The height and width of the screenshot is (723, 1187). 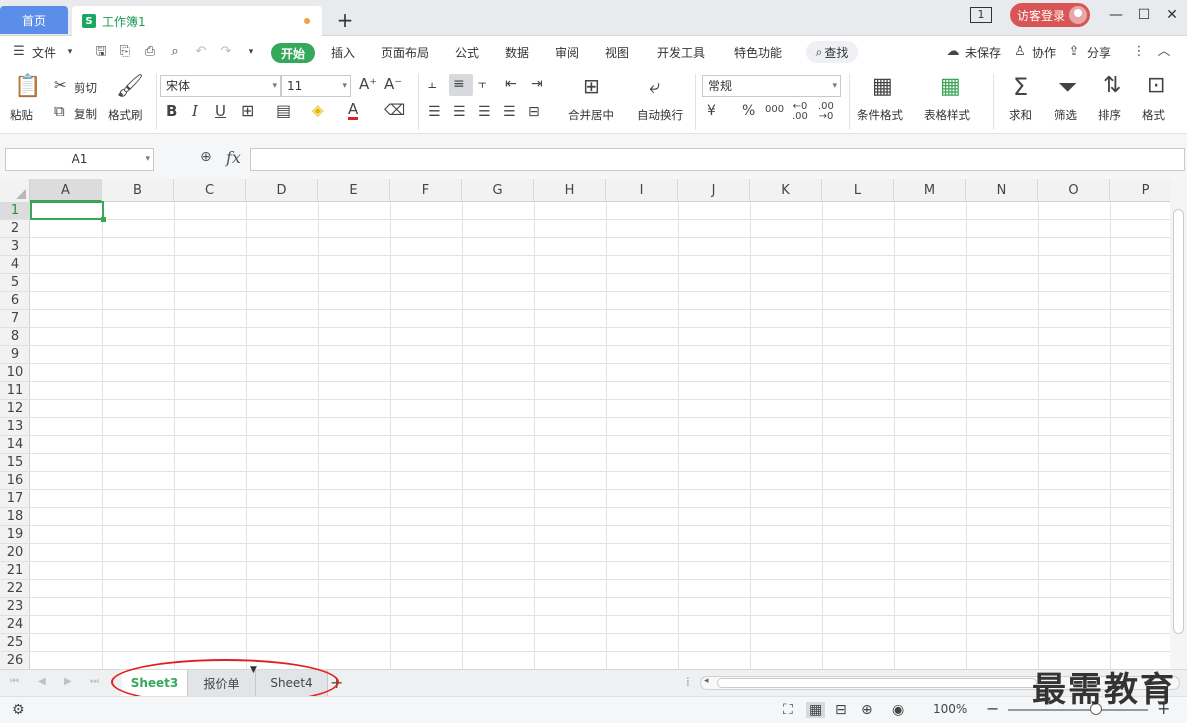 I want to click on select-all-button, so click(x=15, y=190).